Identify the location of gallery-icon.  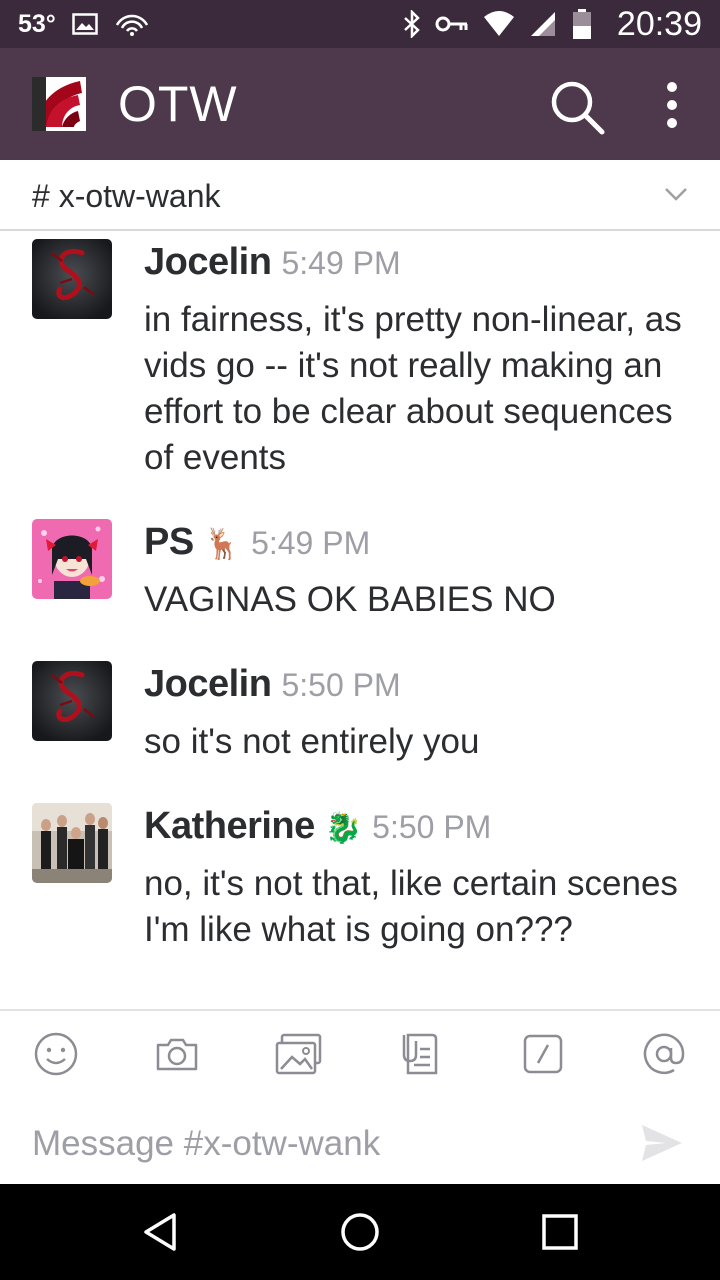
(299, 1054).